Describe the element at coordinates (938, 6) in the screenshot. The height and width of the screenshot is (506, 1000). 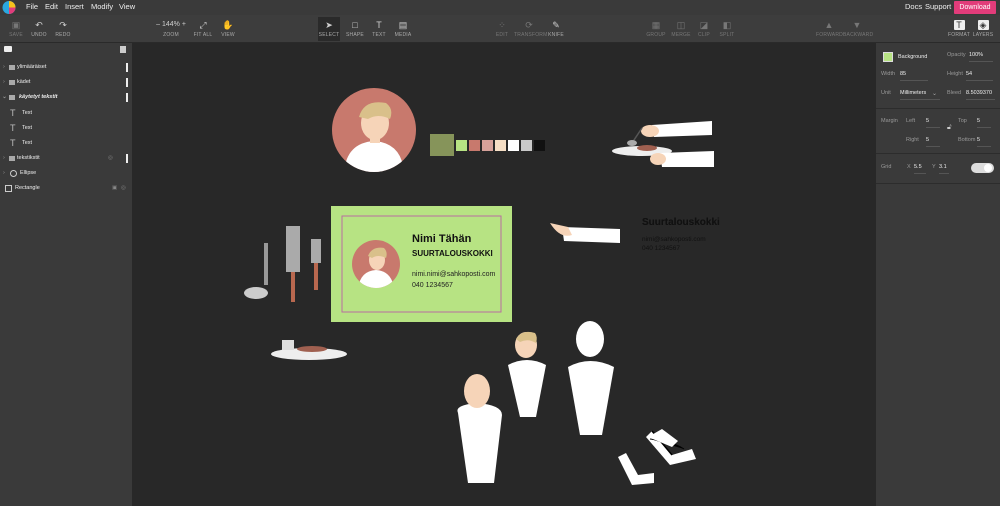
I see `support-link: Support` at that location.